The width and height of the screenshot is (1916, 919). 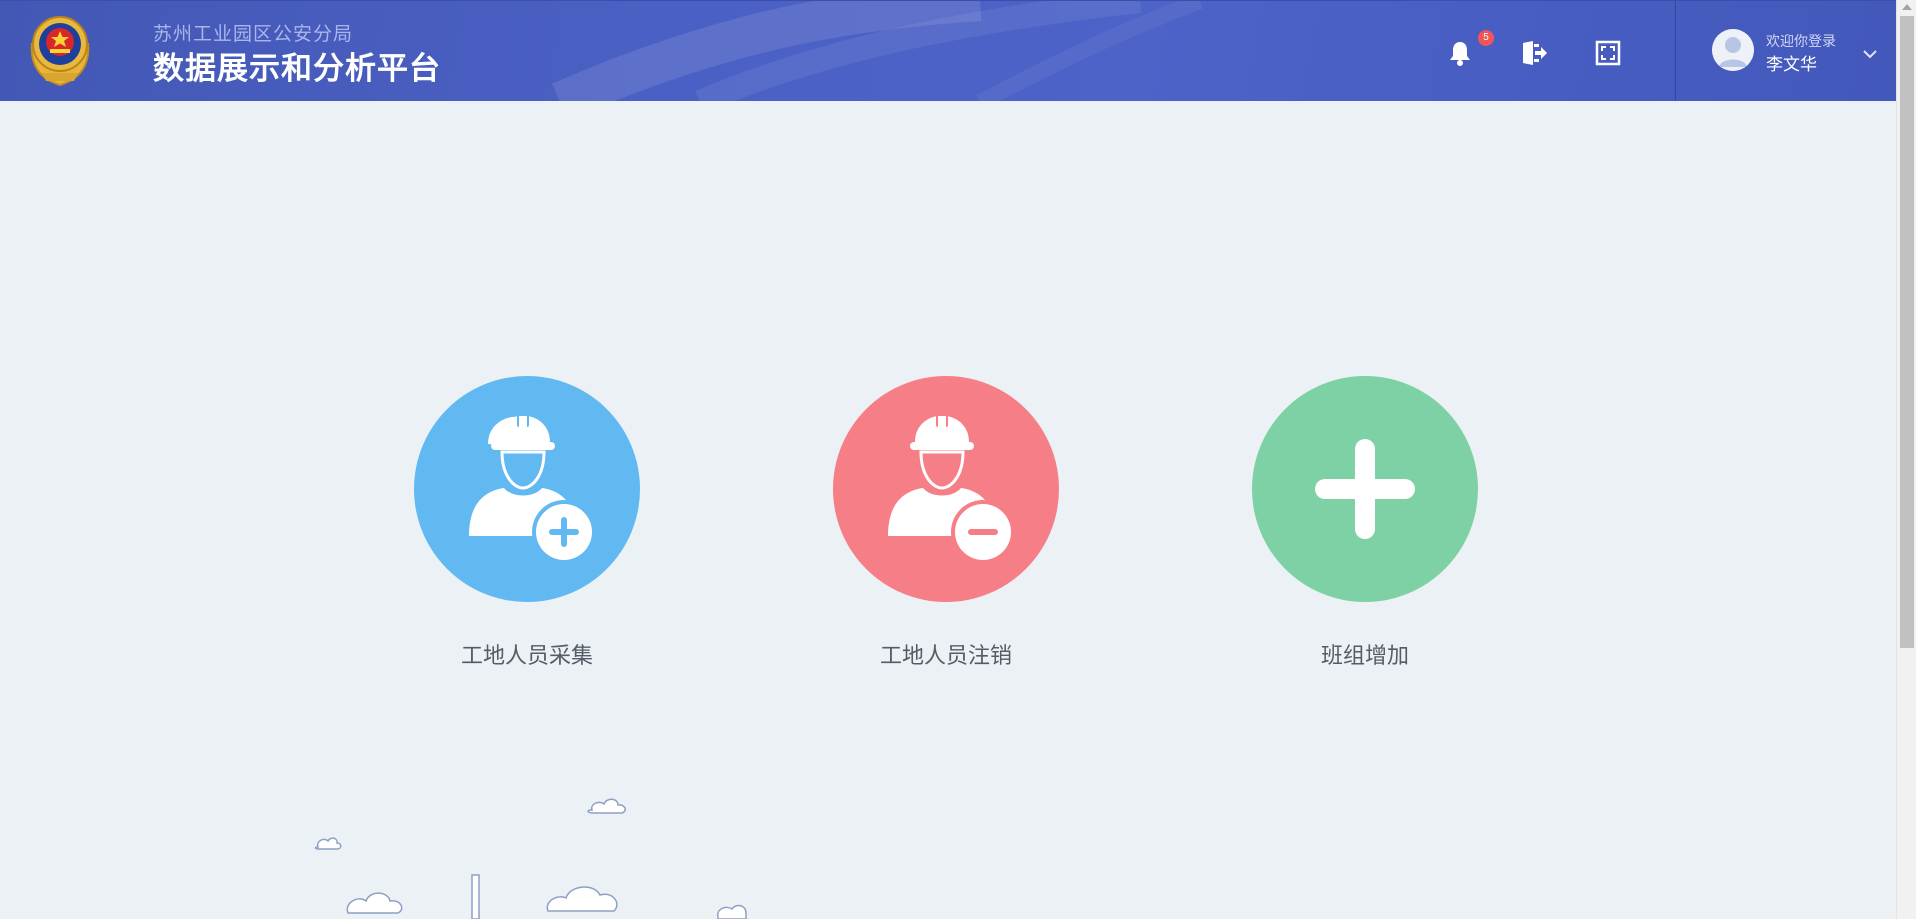 What do you see at coordinates (60, 51) in the screenshot?
I see `police-emblem` at bounding box center [60, 51].